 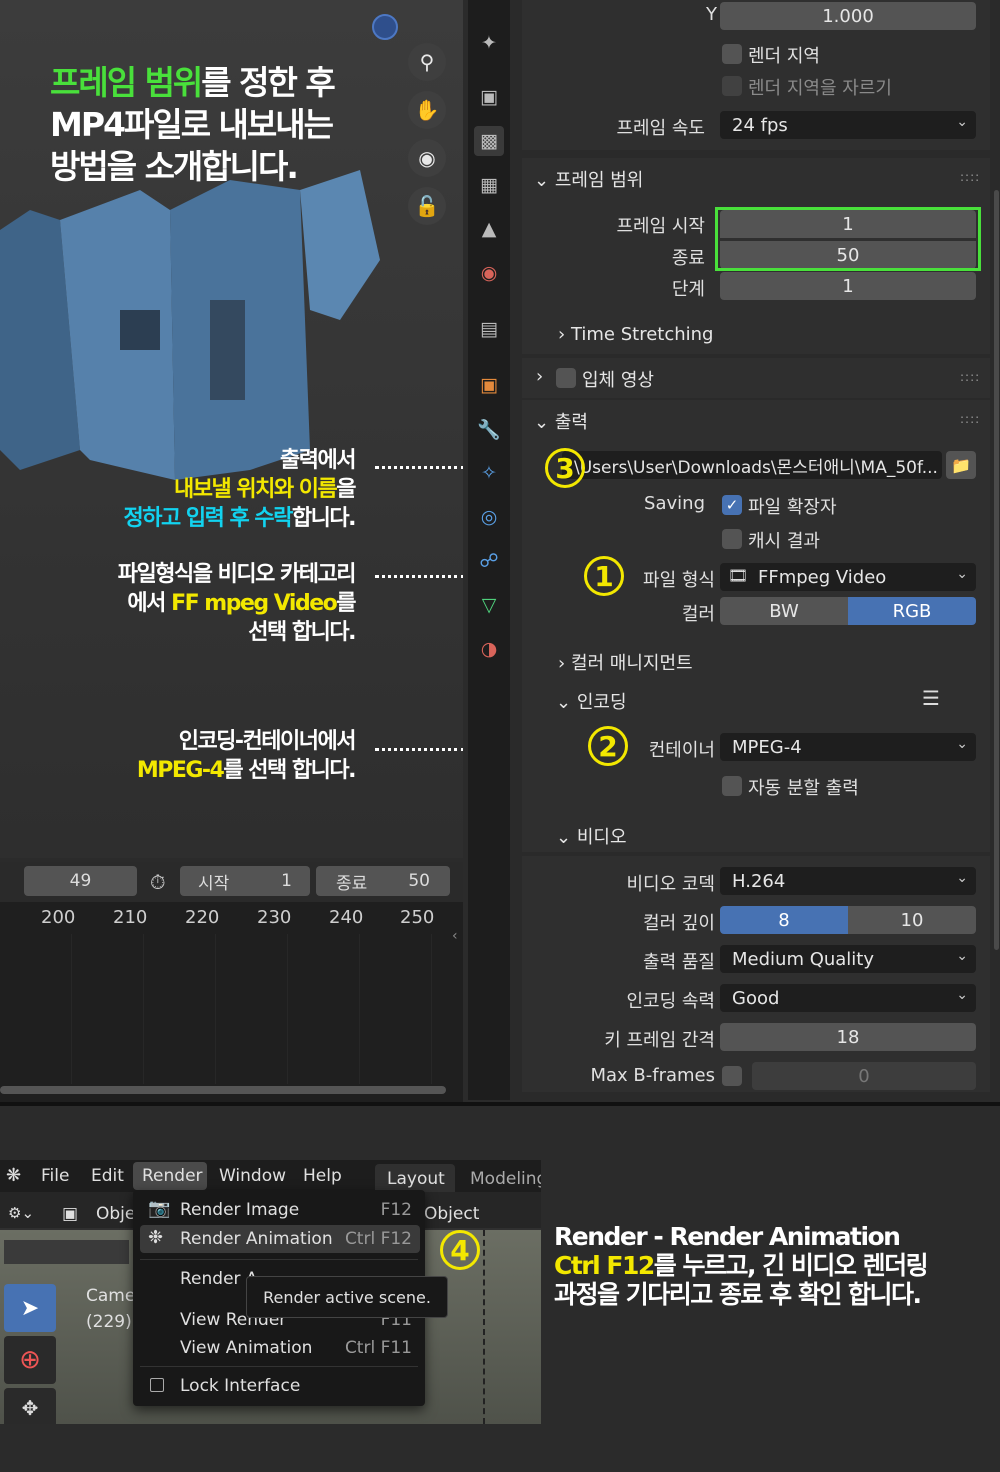 What do you see at coordinates (30, 1360) in the screenshot?
I see `cursor-3d-icon: ⊕` at bounding box center [30, 1360].